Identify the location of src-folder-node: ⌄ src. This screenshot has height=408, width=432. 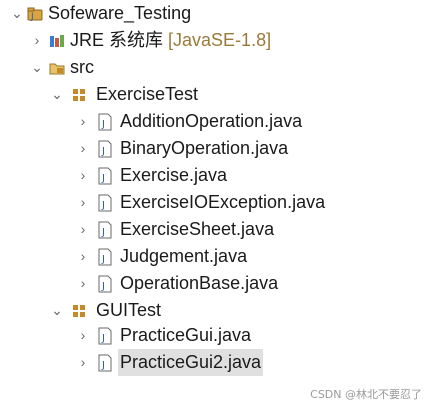
(216, 67).